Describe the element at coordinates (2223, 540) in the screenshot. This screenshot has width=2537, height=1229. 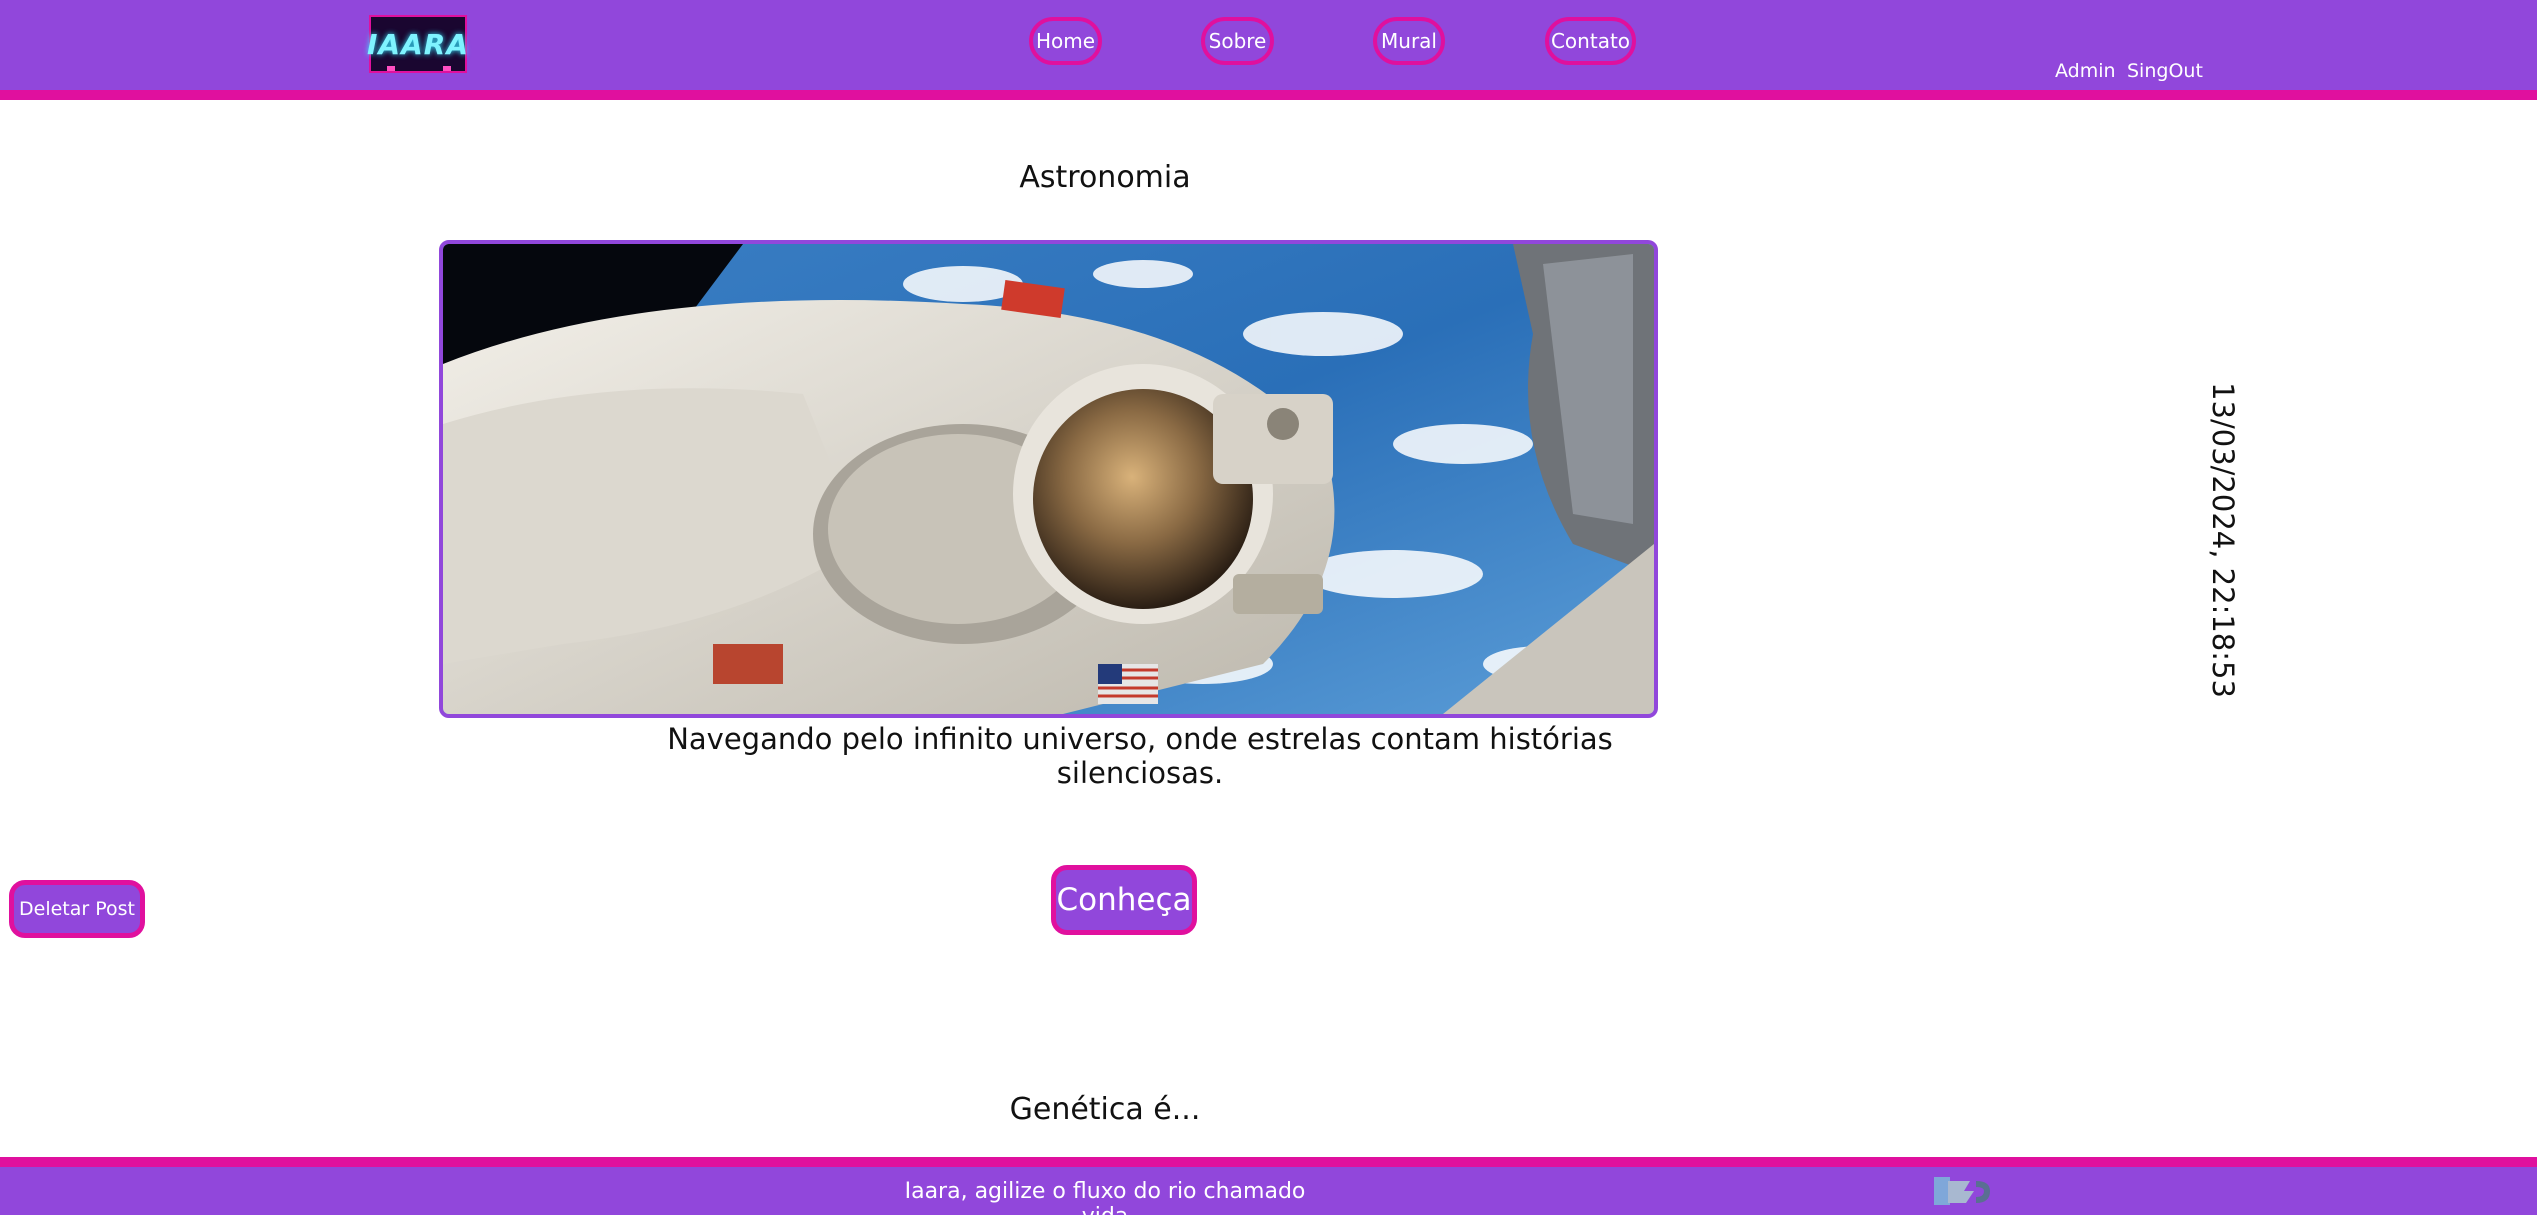
I see `post-date: 13/03/2024, 22:18:53` at that location.